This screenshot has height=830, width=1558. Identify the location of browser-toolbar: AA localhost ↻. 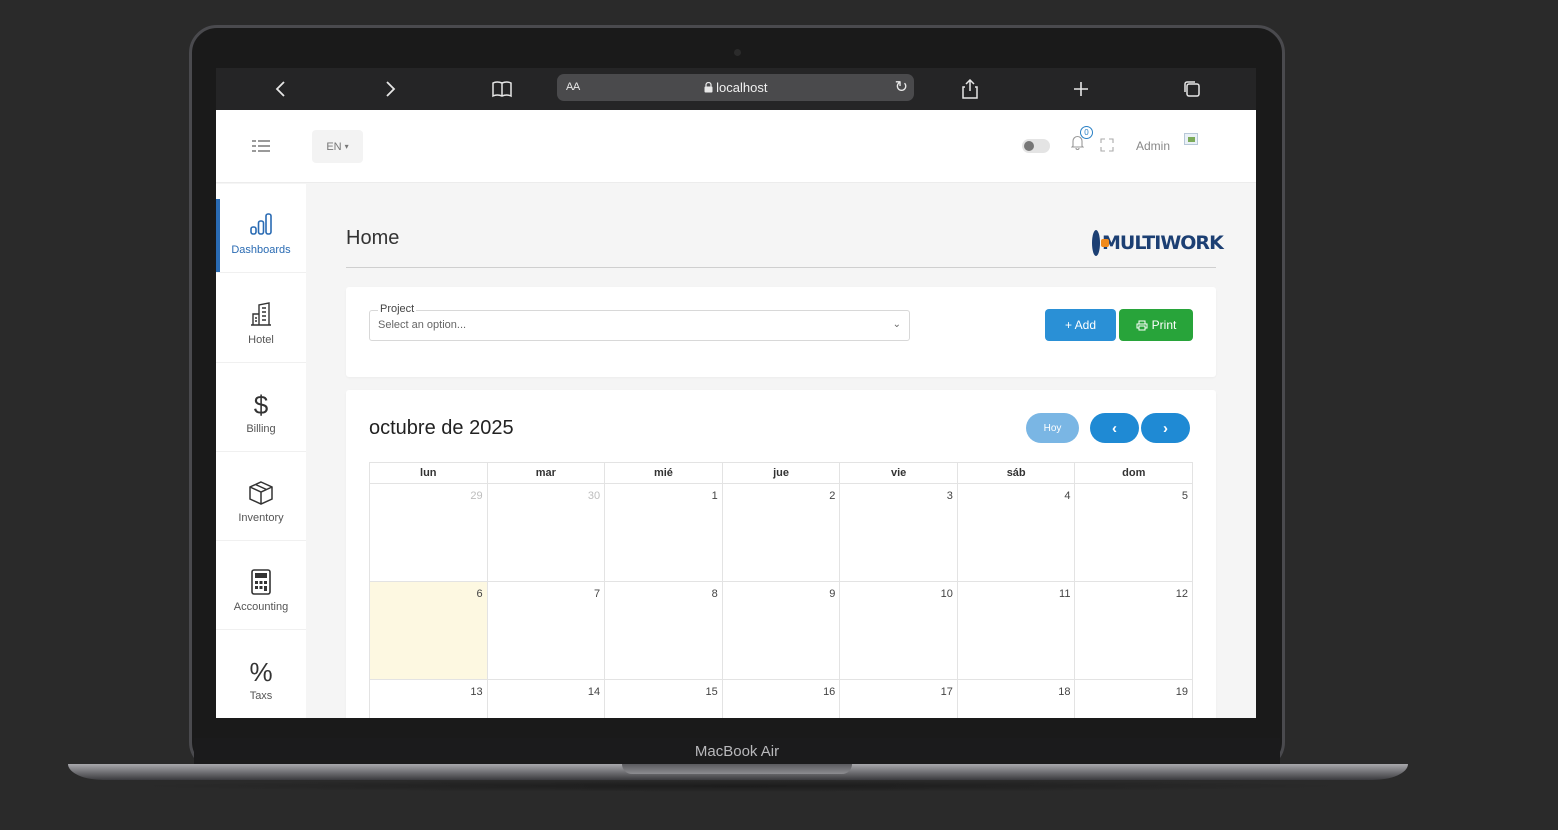
(736, 89).